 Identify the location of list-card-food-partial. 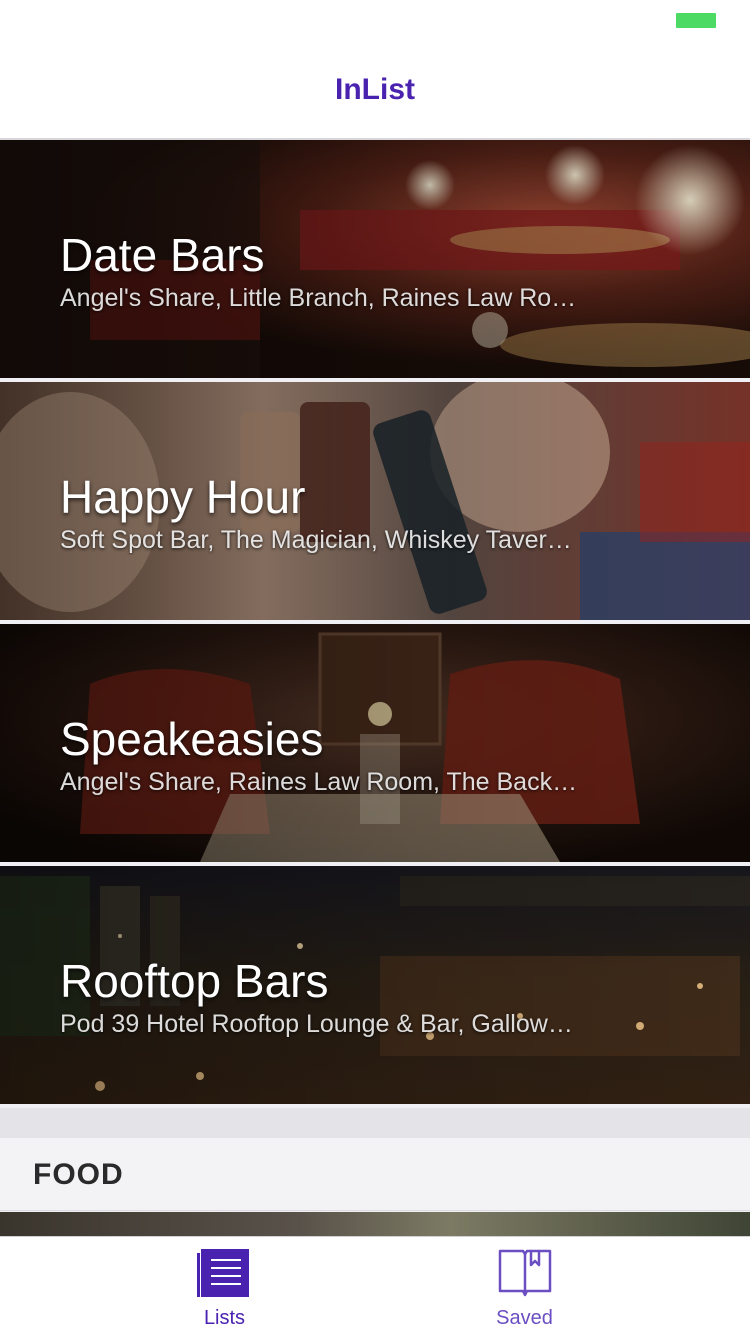
(375, 1225).